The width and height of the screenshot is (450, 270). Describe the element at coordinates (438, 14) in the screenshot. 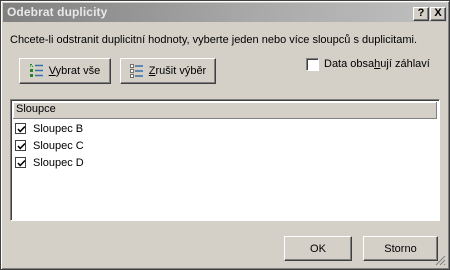

I see `close-button: X` at that location.